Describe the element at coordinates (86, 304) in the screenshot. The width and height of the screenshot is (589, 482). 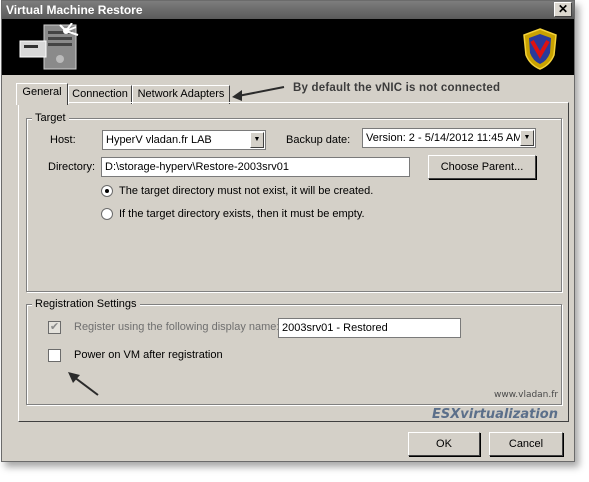
I see `registration-legend: Registration Settings` at that location.